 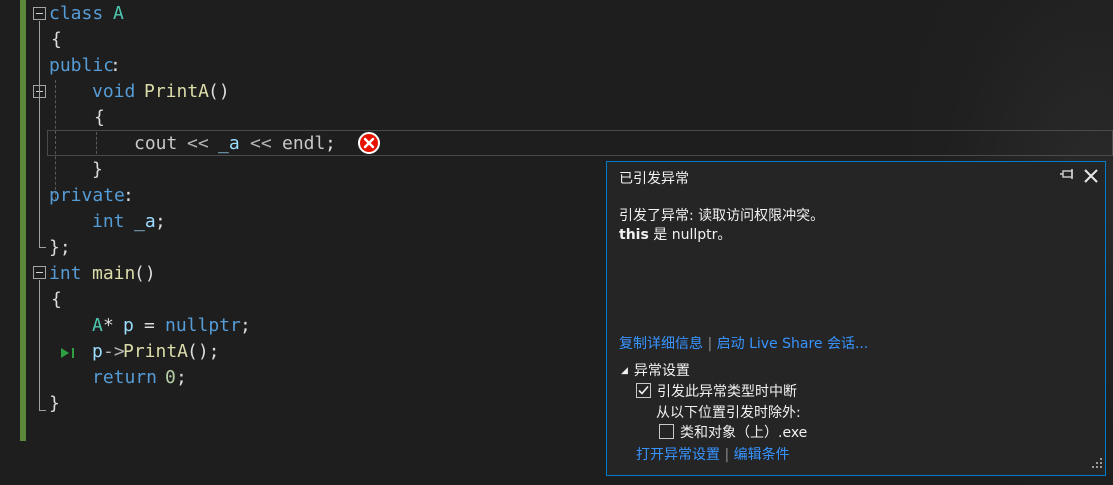 What do you see at coordinates (666, 431) in the screenshot?
I see `module-exception-checkbox` at bounding box center [666, 431].